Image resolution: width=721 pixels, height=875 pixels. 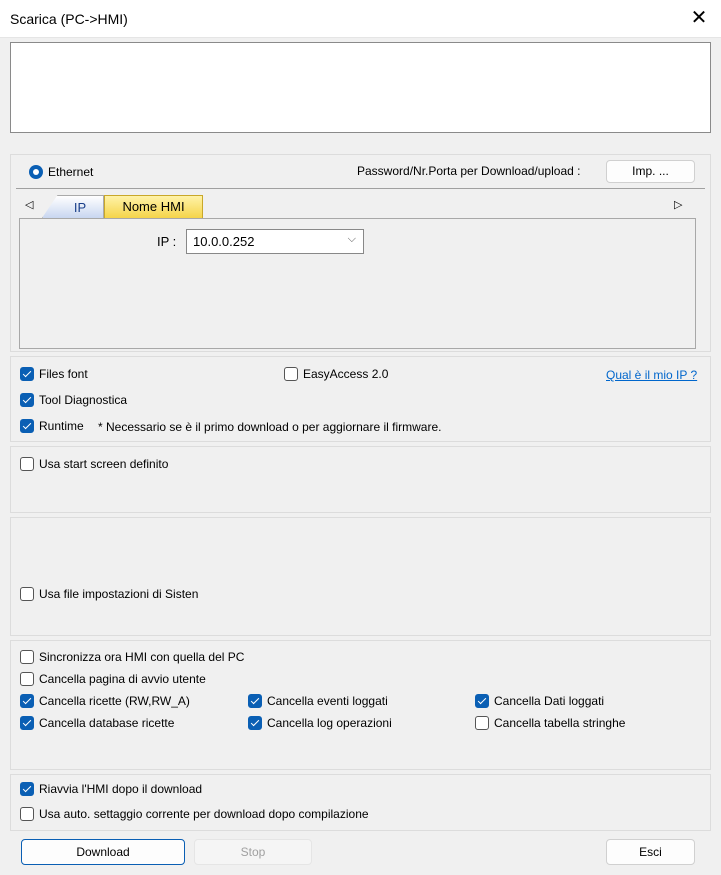 What do you see at coordinates (61, 426) in the screenshot?
I see `checkbox-label: Runtime` at bounding box center [61, 426].